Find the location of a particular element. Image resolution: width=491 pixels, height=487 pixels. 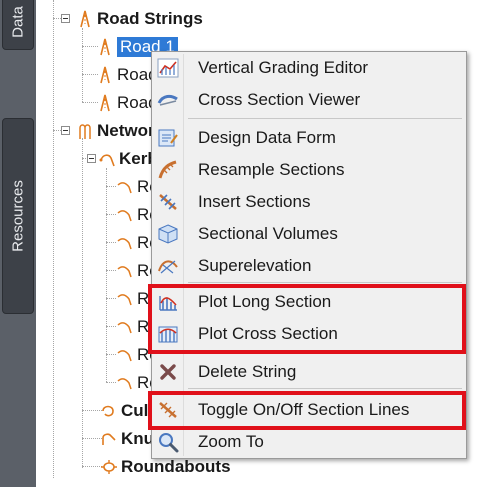

network-icon is located at coordinates (85, 131).